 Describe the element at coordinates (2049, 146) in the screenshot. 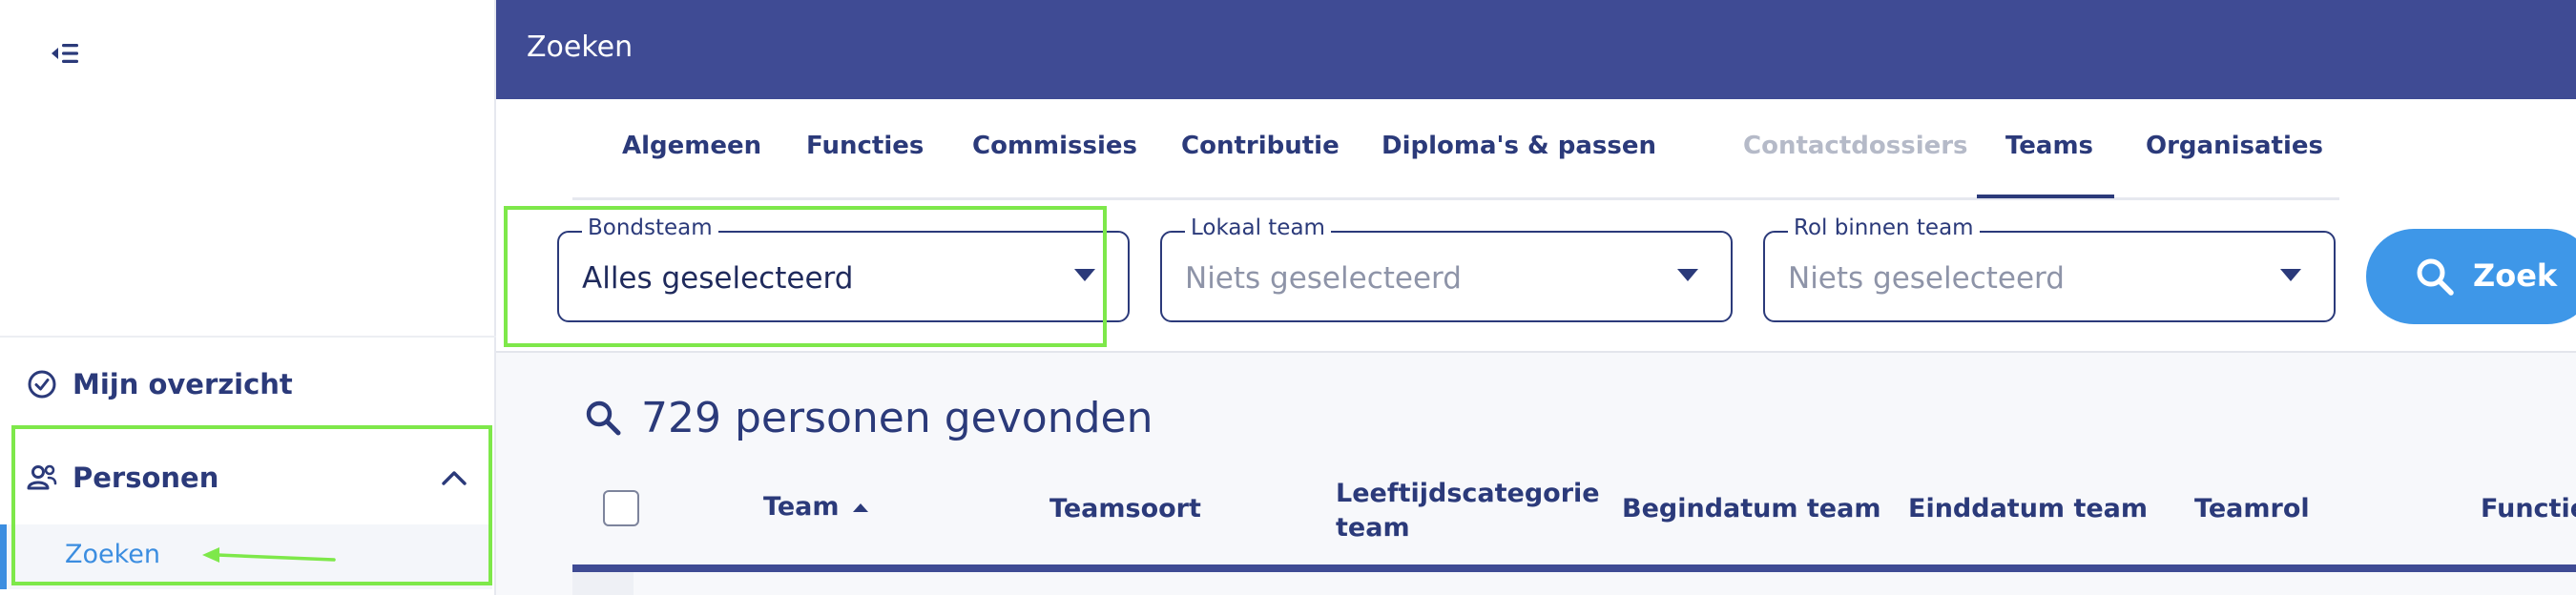

I see `tab-teams: Teams` at that location.